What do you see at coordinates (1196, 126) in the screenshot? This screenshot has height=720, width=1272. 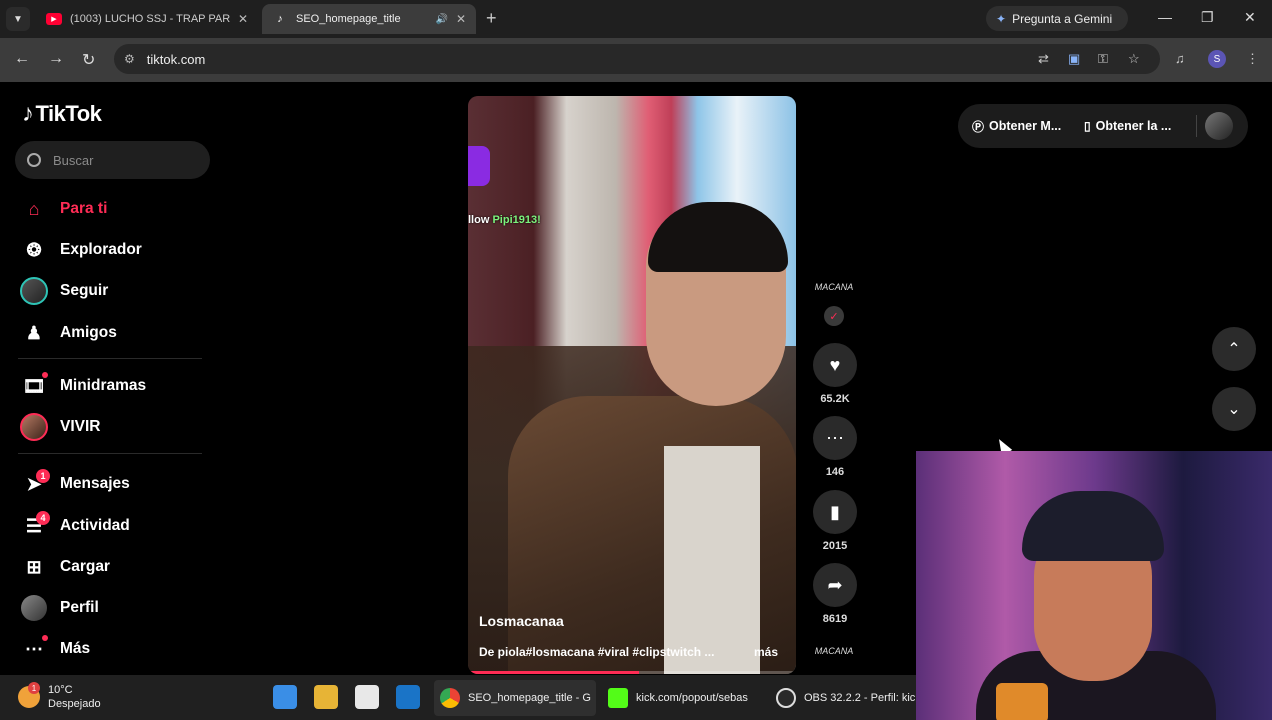 I see `pill-divider` at bounding box center [1196, 126].